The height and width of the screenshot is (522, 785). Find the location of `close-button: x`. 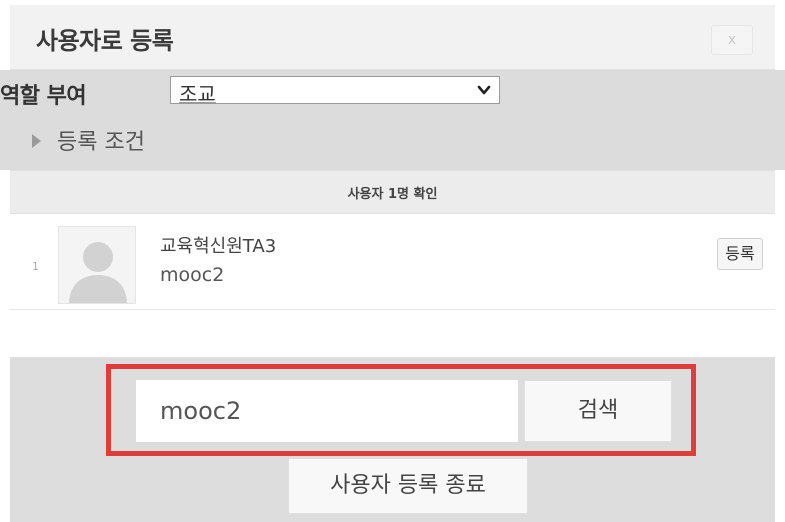

close-button: x is located at coordinates (732, 40).